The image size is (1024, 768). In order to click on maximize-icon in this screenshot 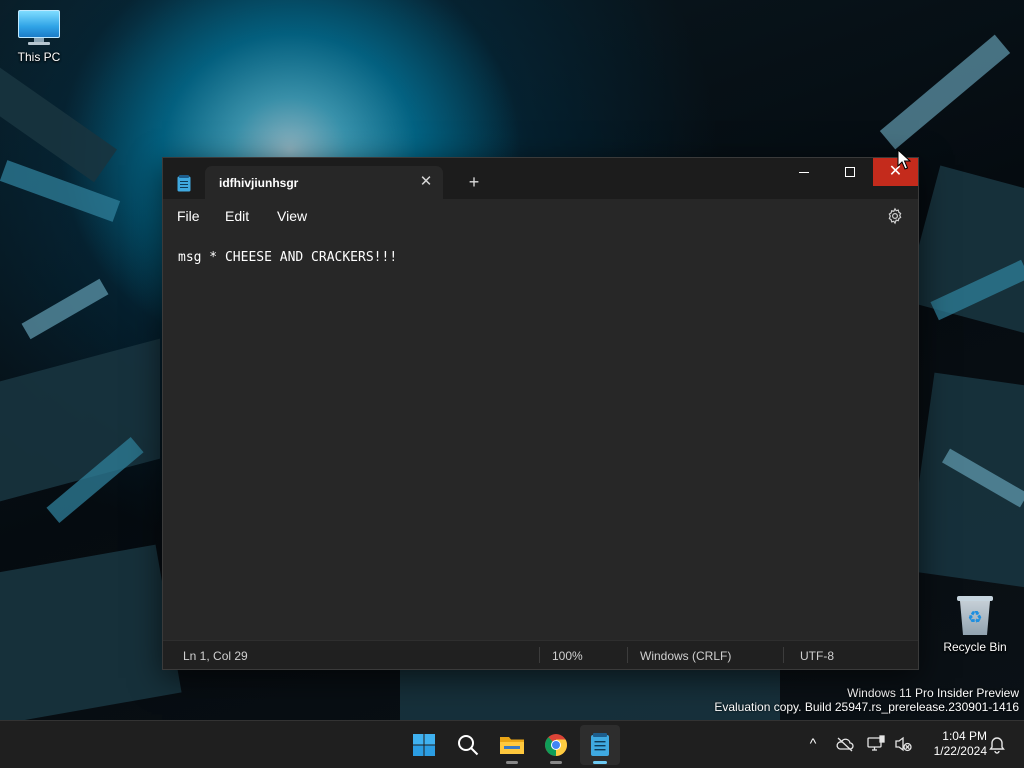, I will do `click(850, 172)`.